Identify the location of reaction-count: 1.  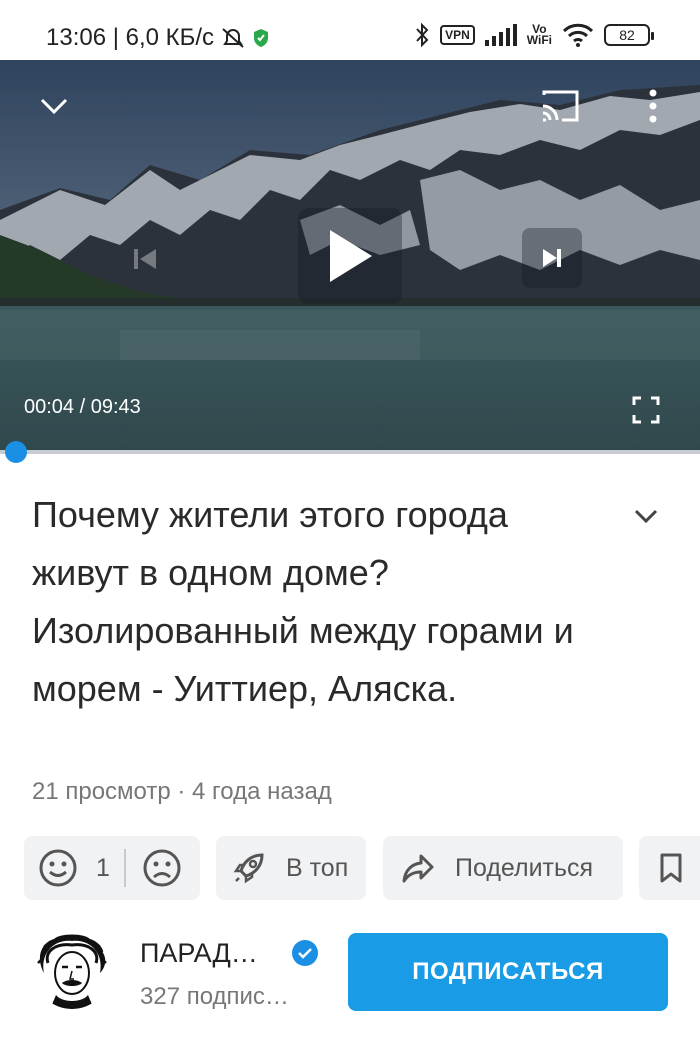
(103, 867).